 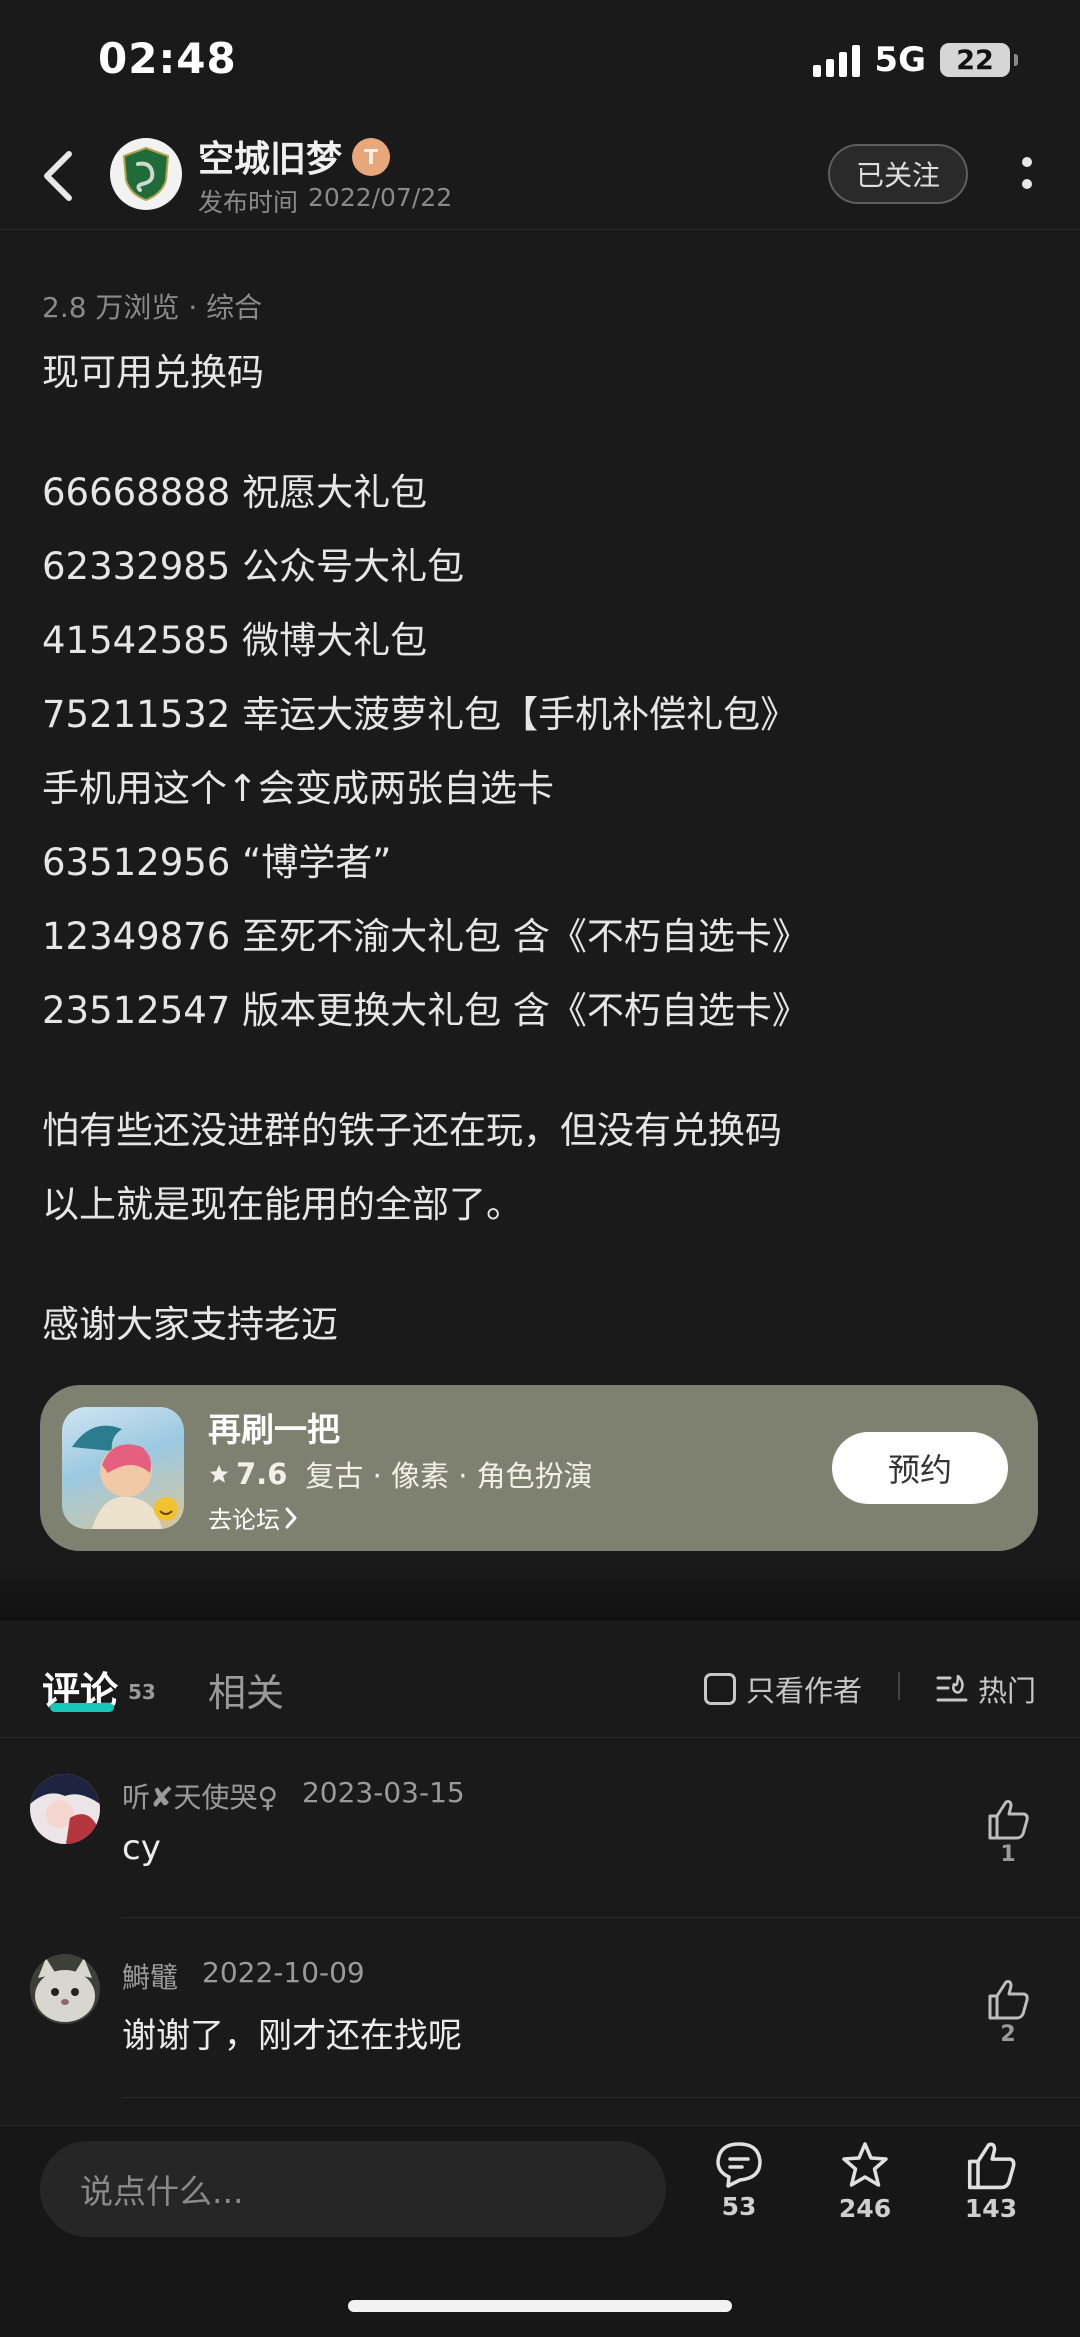 I want to click on publish-label: 发布时间, so click(x=248, y=202).